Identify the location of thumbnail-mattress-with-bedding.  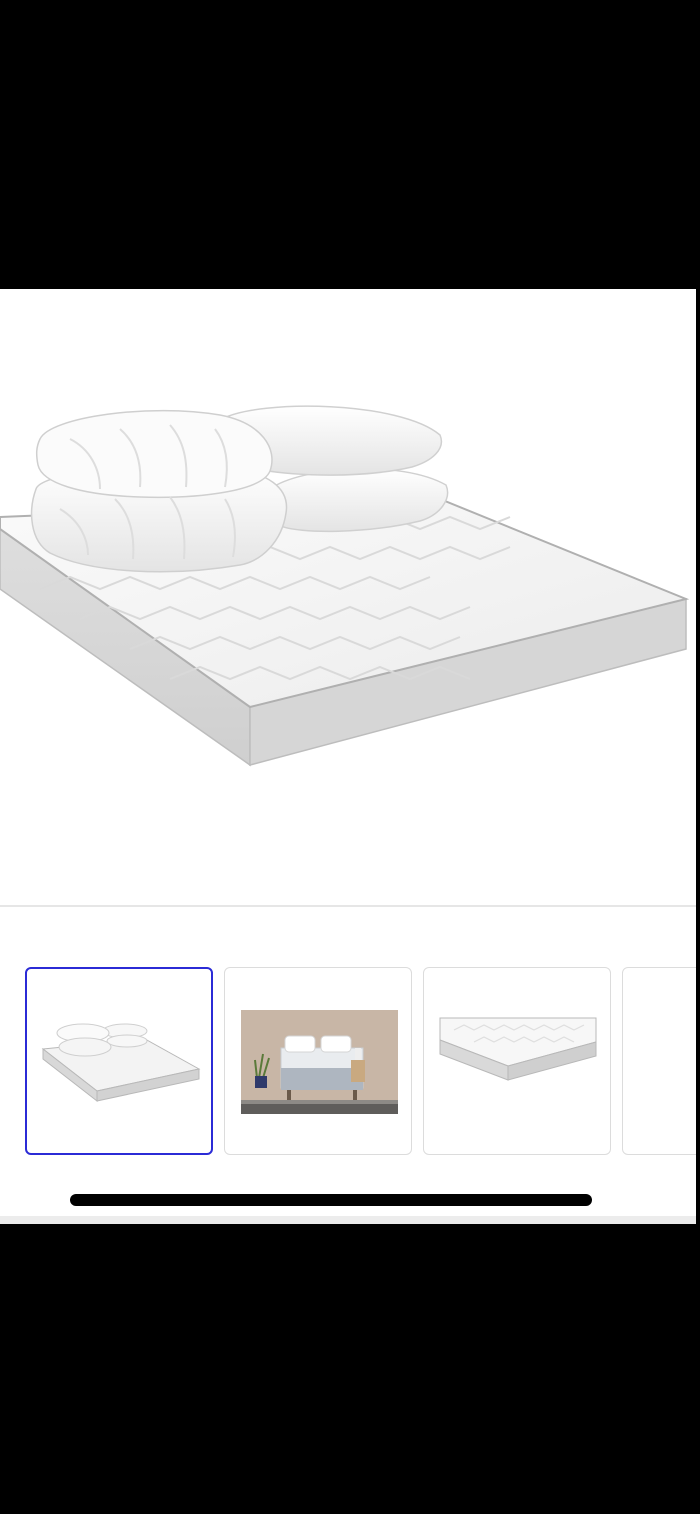
(119, 1061).